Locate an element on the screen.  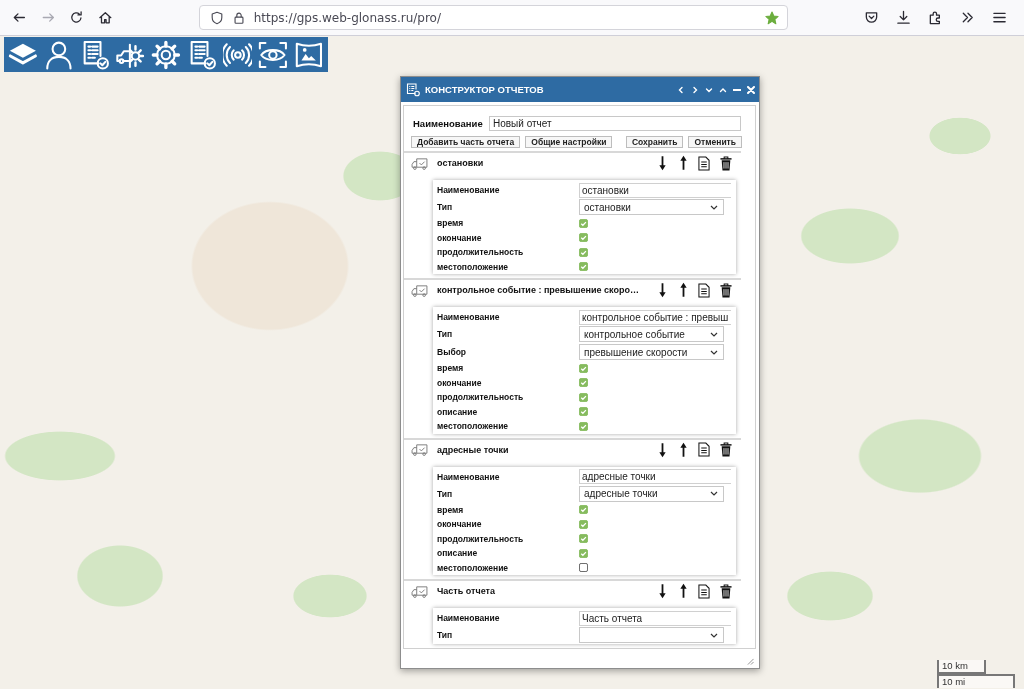
chevron-right-icon is located at coordinates (695, 89).